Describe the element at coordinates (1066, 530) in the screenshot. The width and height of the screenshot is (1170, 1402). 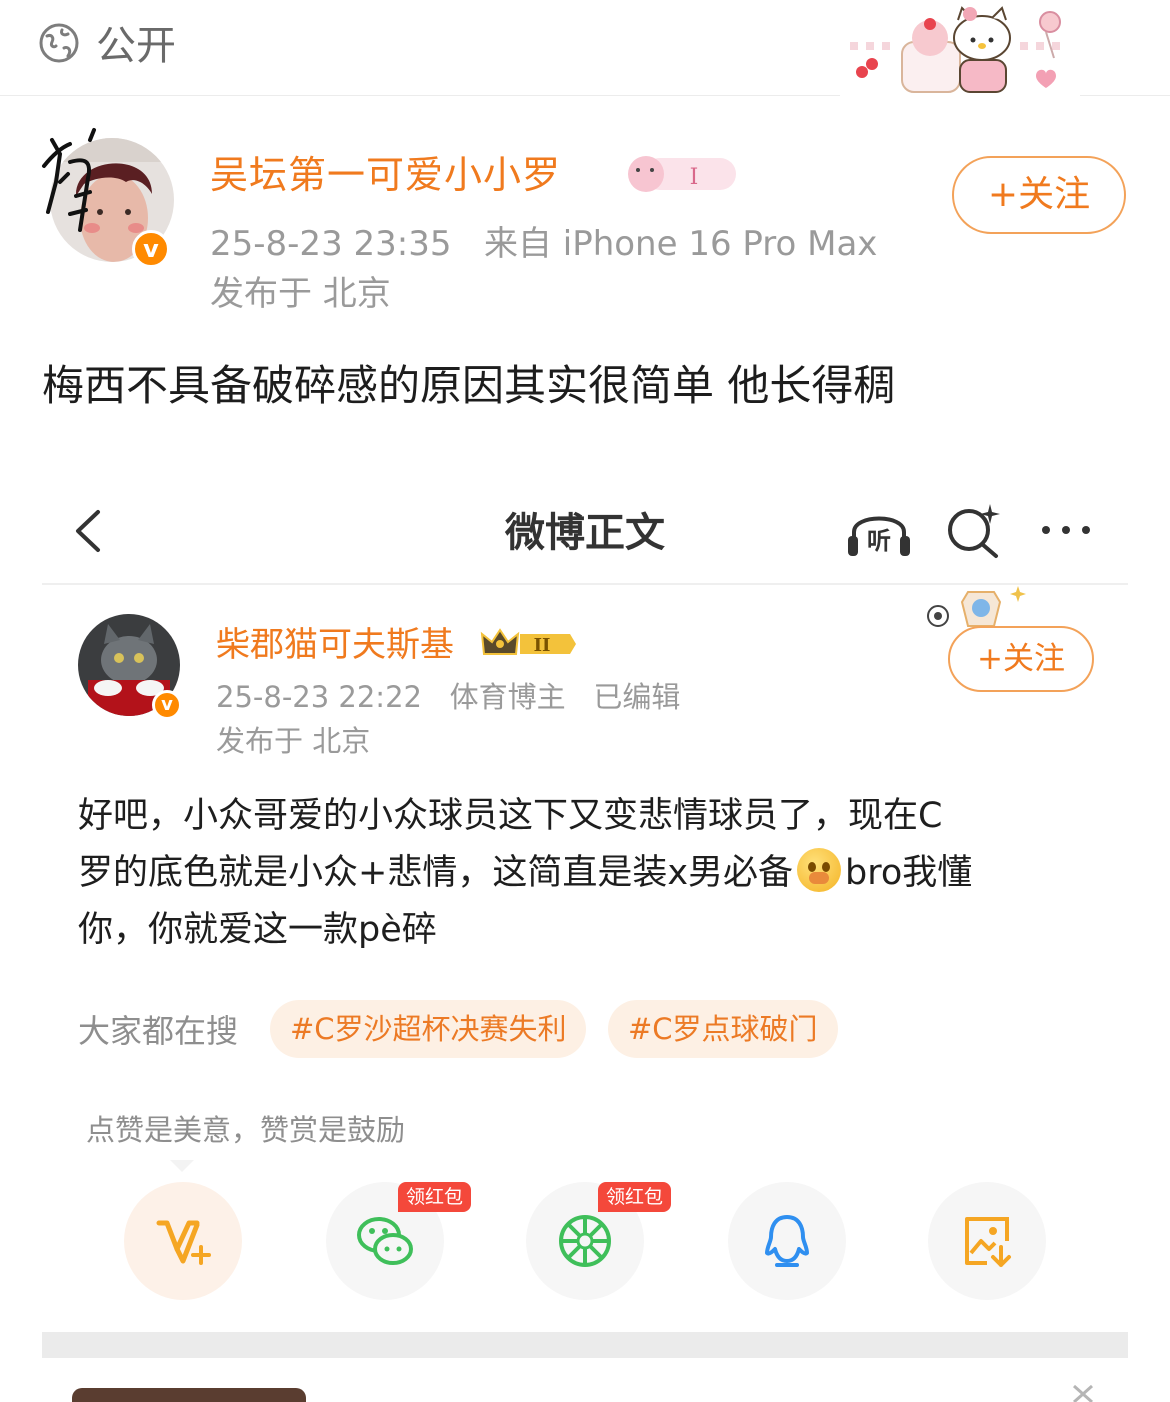
I see `more-icon` at that location.